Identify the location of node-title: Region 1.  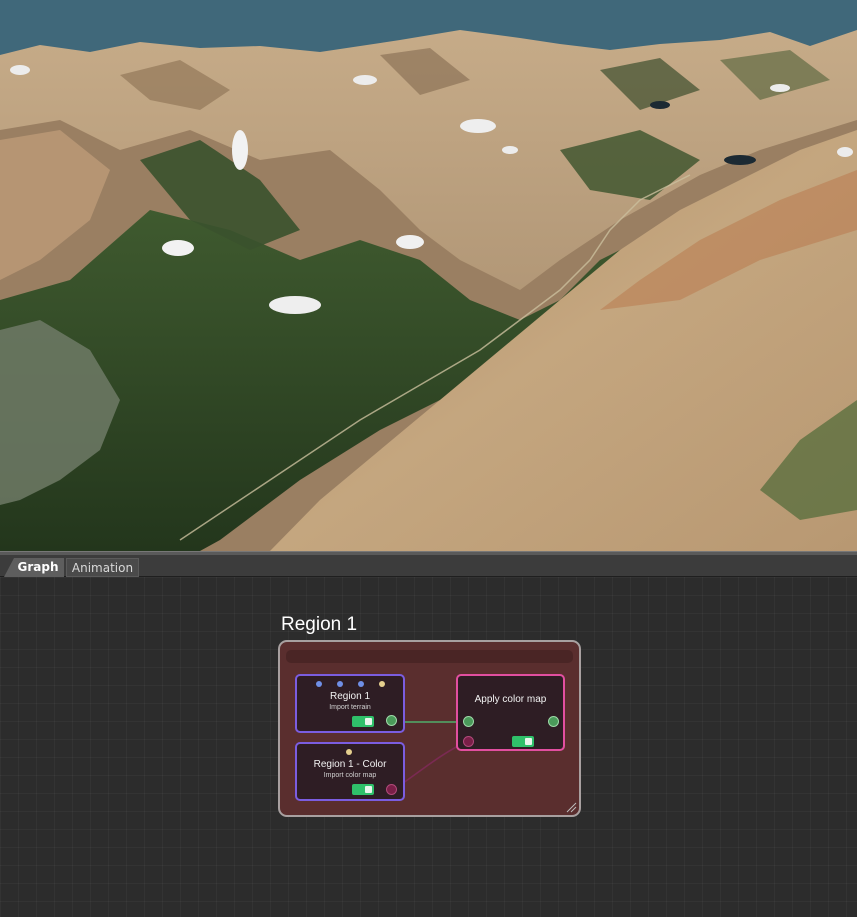
(350, 696).